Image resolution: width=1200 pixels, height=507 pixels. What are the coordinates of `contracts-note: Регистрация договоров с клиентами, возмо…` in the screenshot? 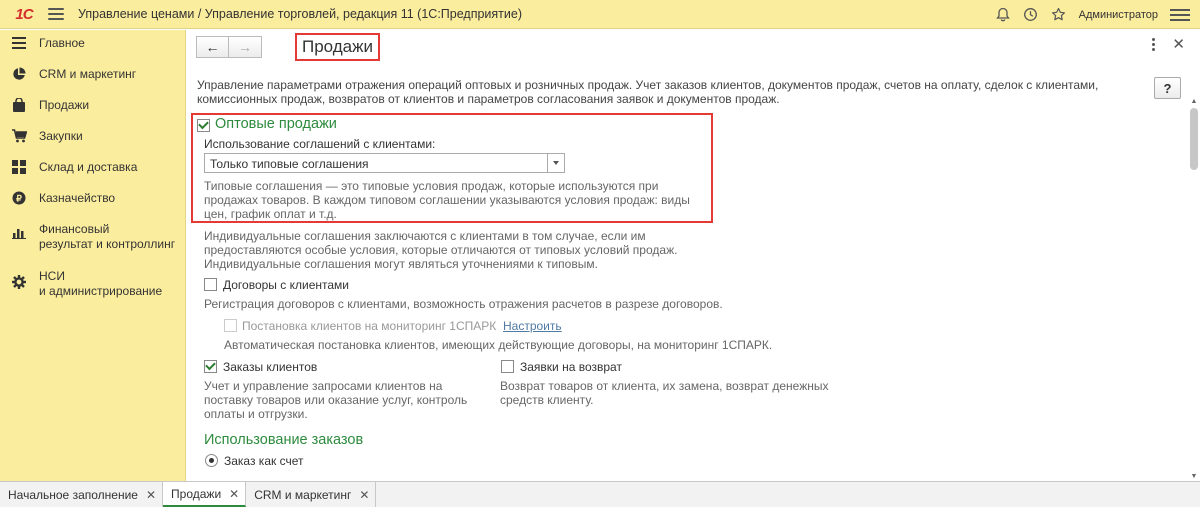 It's located at (463, 304).